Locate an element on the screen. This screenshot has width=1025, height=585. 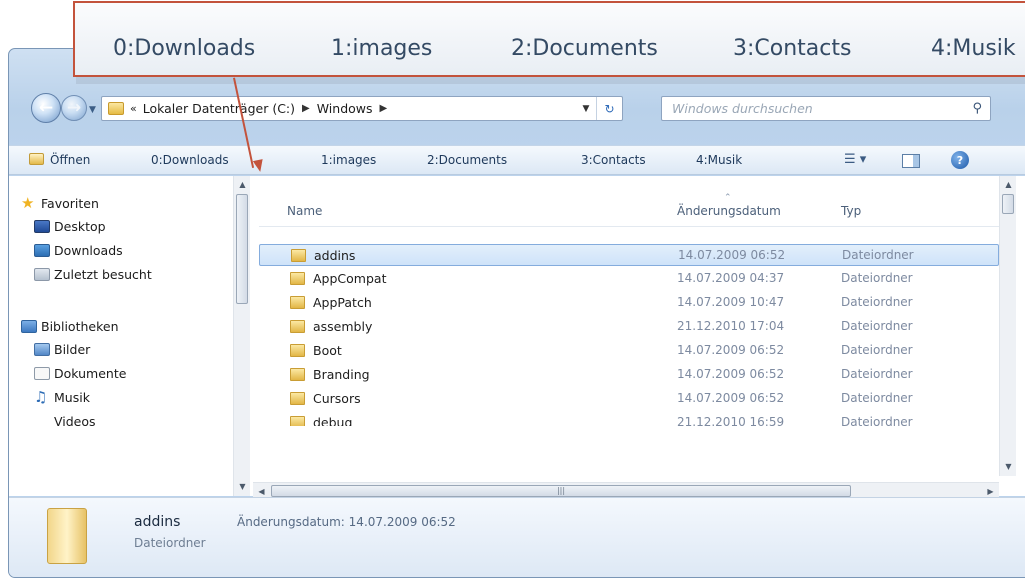
table-row: assembly 21.12.2010 17:04 Dateiordner is located at coordinates (629, 327).